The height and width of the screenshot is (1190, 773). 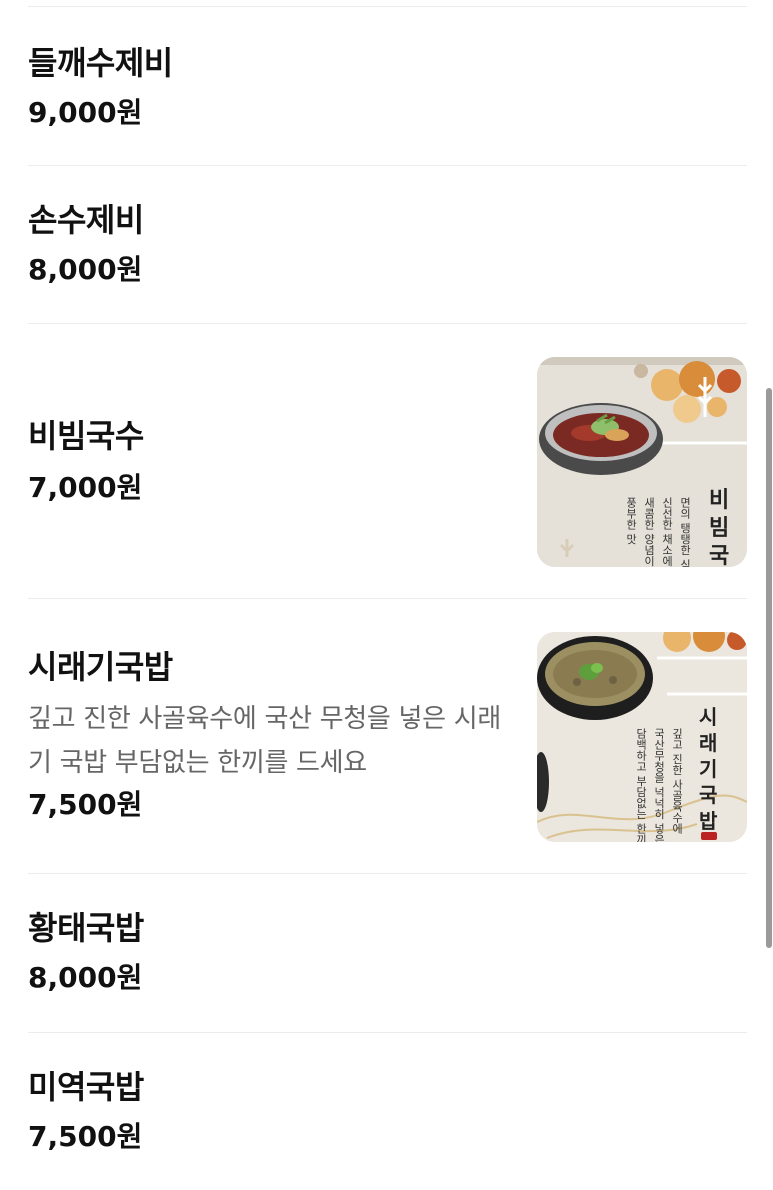 I want to click on svg-text: 시, so click(x=708, y=717).